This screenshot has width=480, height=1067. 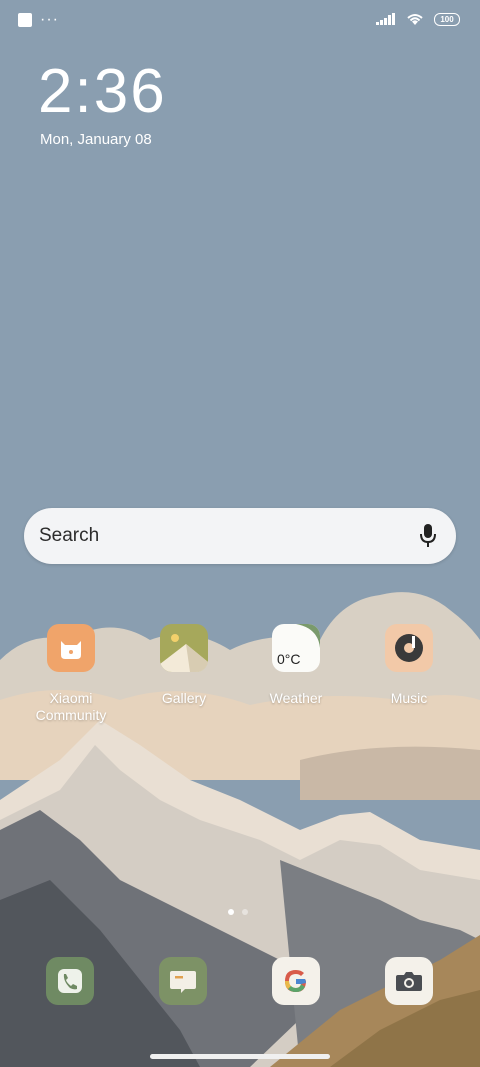 What do you see at coordinates (240, 21) in the screenshot?
I see `status-bar: ··· 100` at bounding box center [240, 21].